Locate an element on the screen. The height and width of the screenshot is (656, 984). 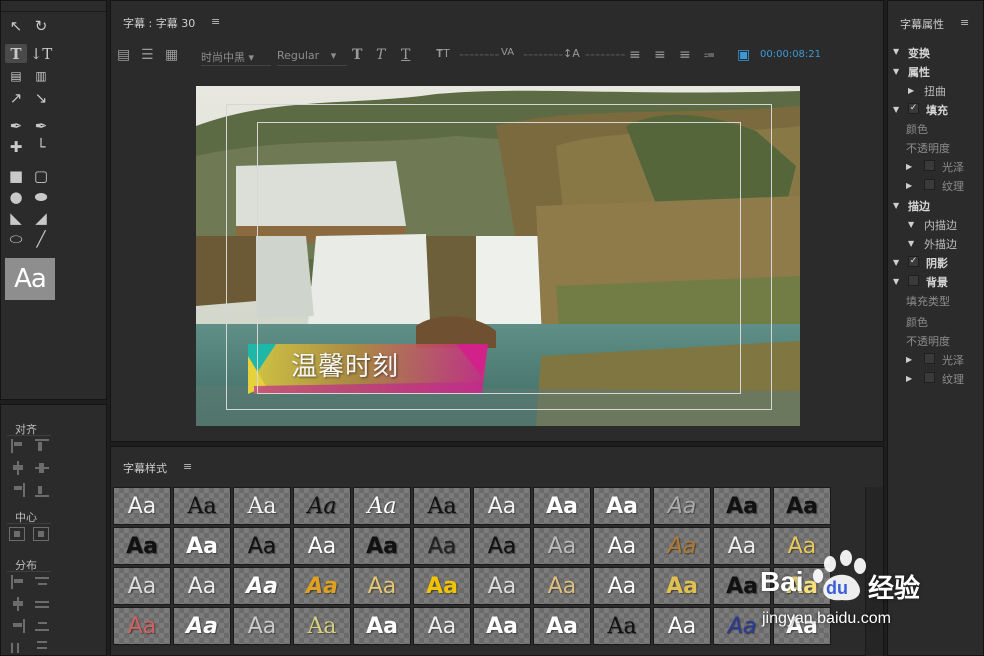
ellipse-tool-icon: ⬭ is located at coordinates (16, 238).